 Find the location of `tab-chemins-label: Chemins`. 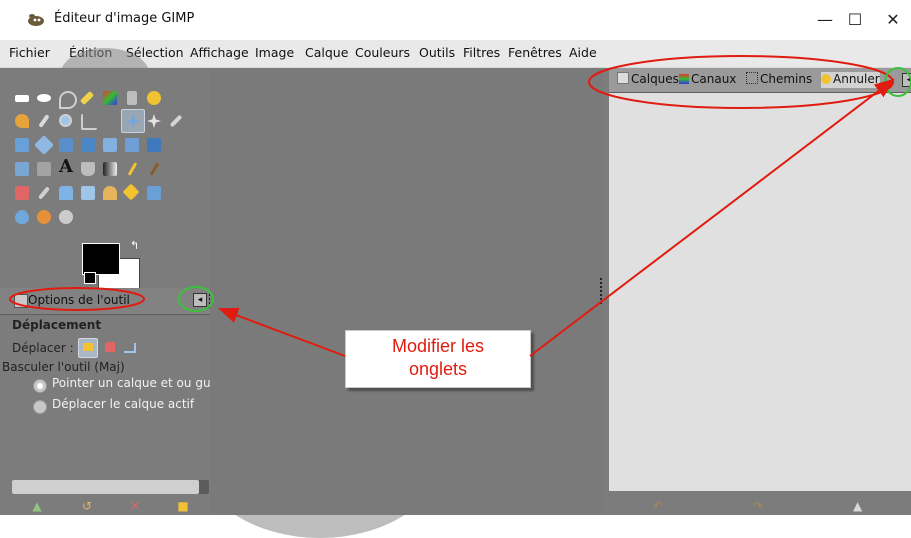

tab-chemins-label: Chemins is located at coordinates (786, 79).